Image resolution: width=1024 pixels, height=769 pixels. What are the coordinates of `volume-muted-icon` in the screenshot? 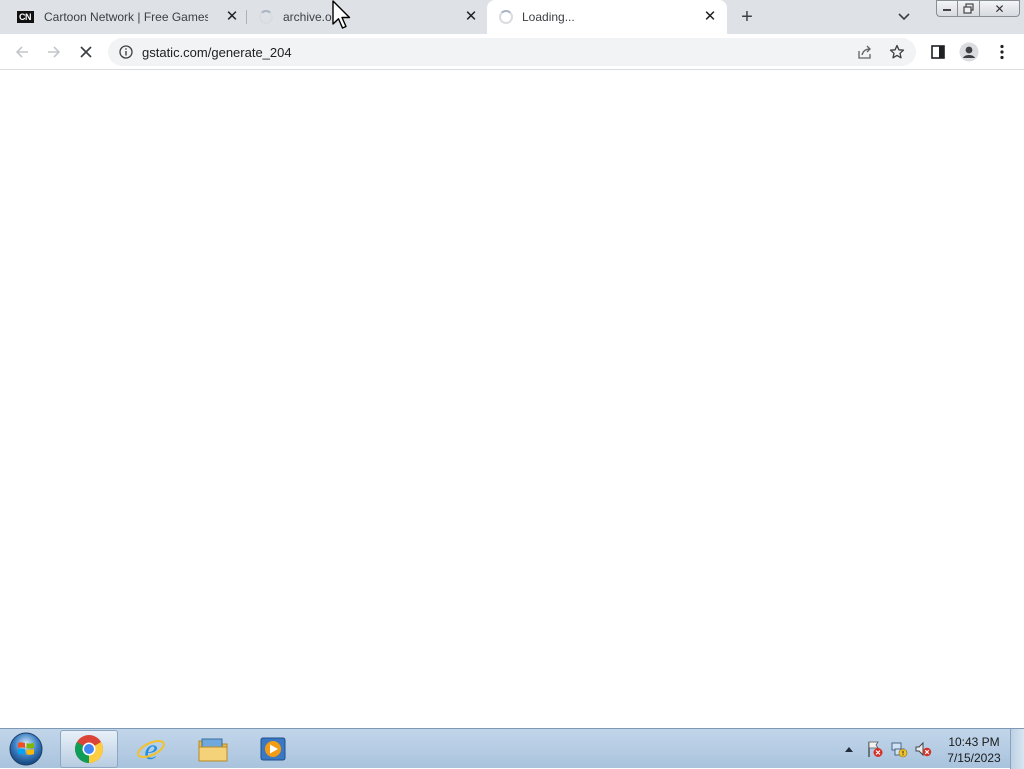 It's located at (923, 749).